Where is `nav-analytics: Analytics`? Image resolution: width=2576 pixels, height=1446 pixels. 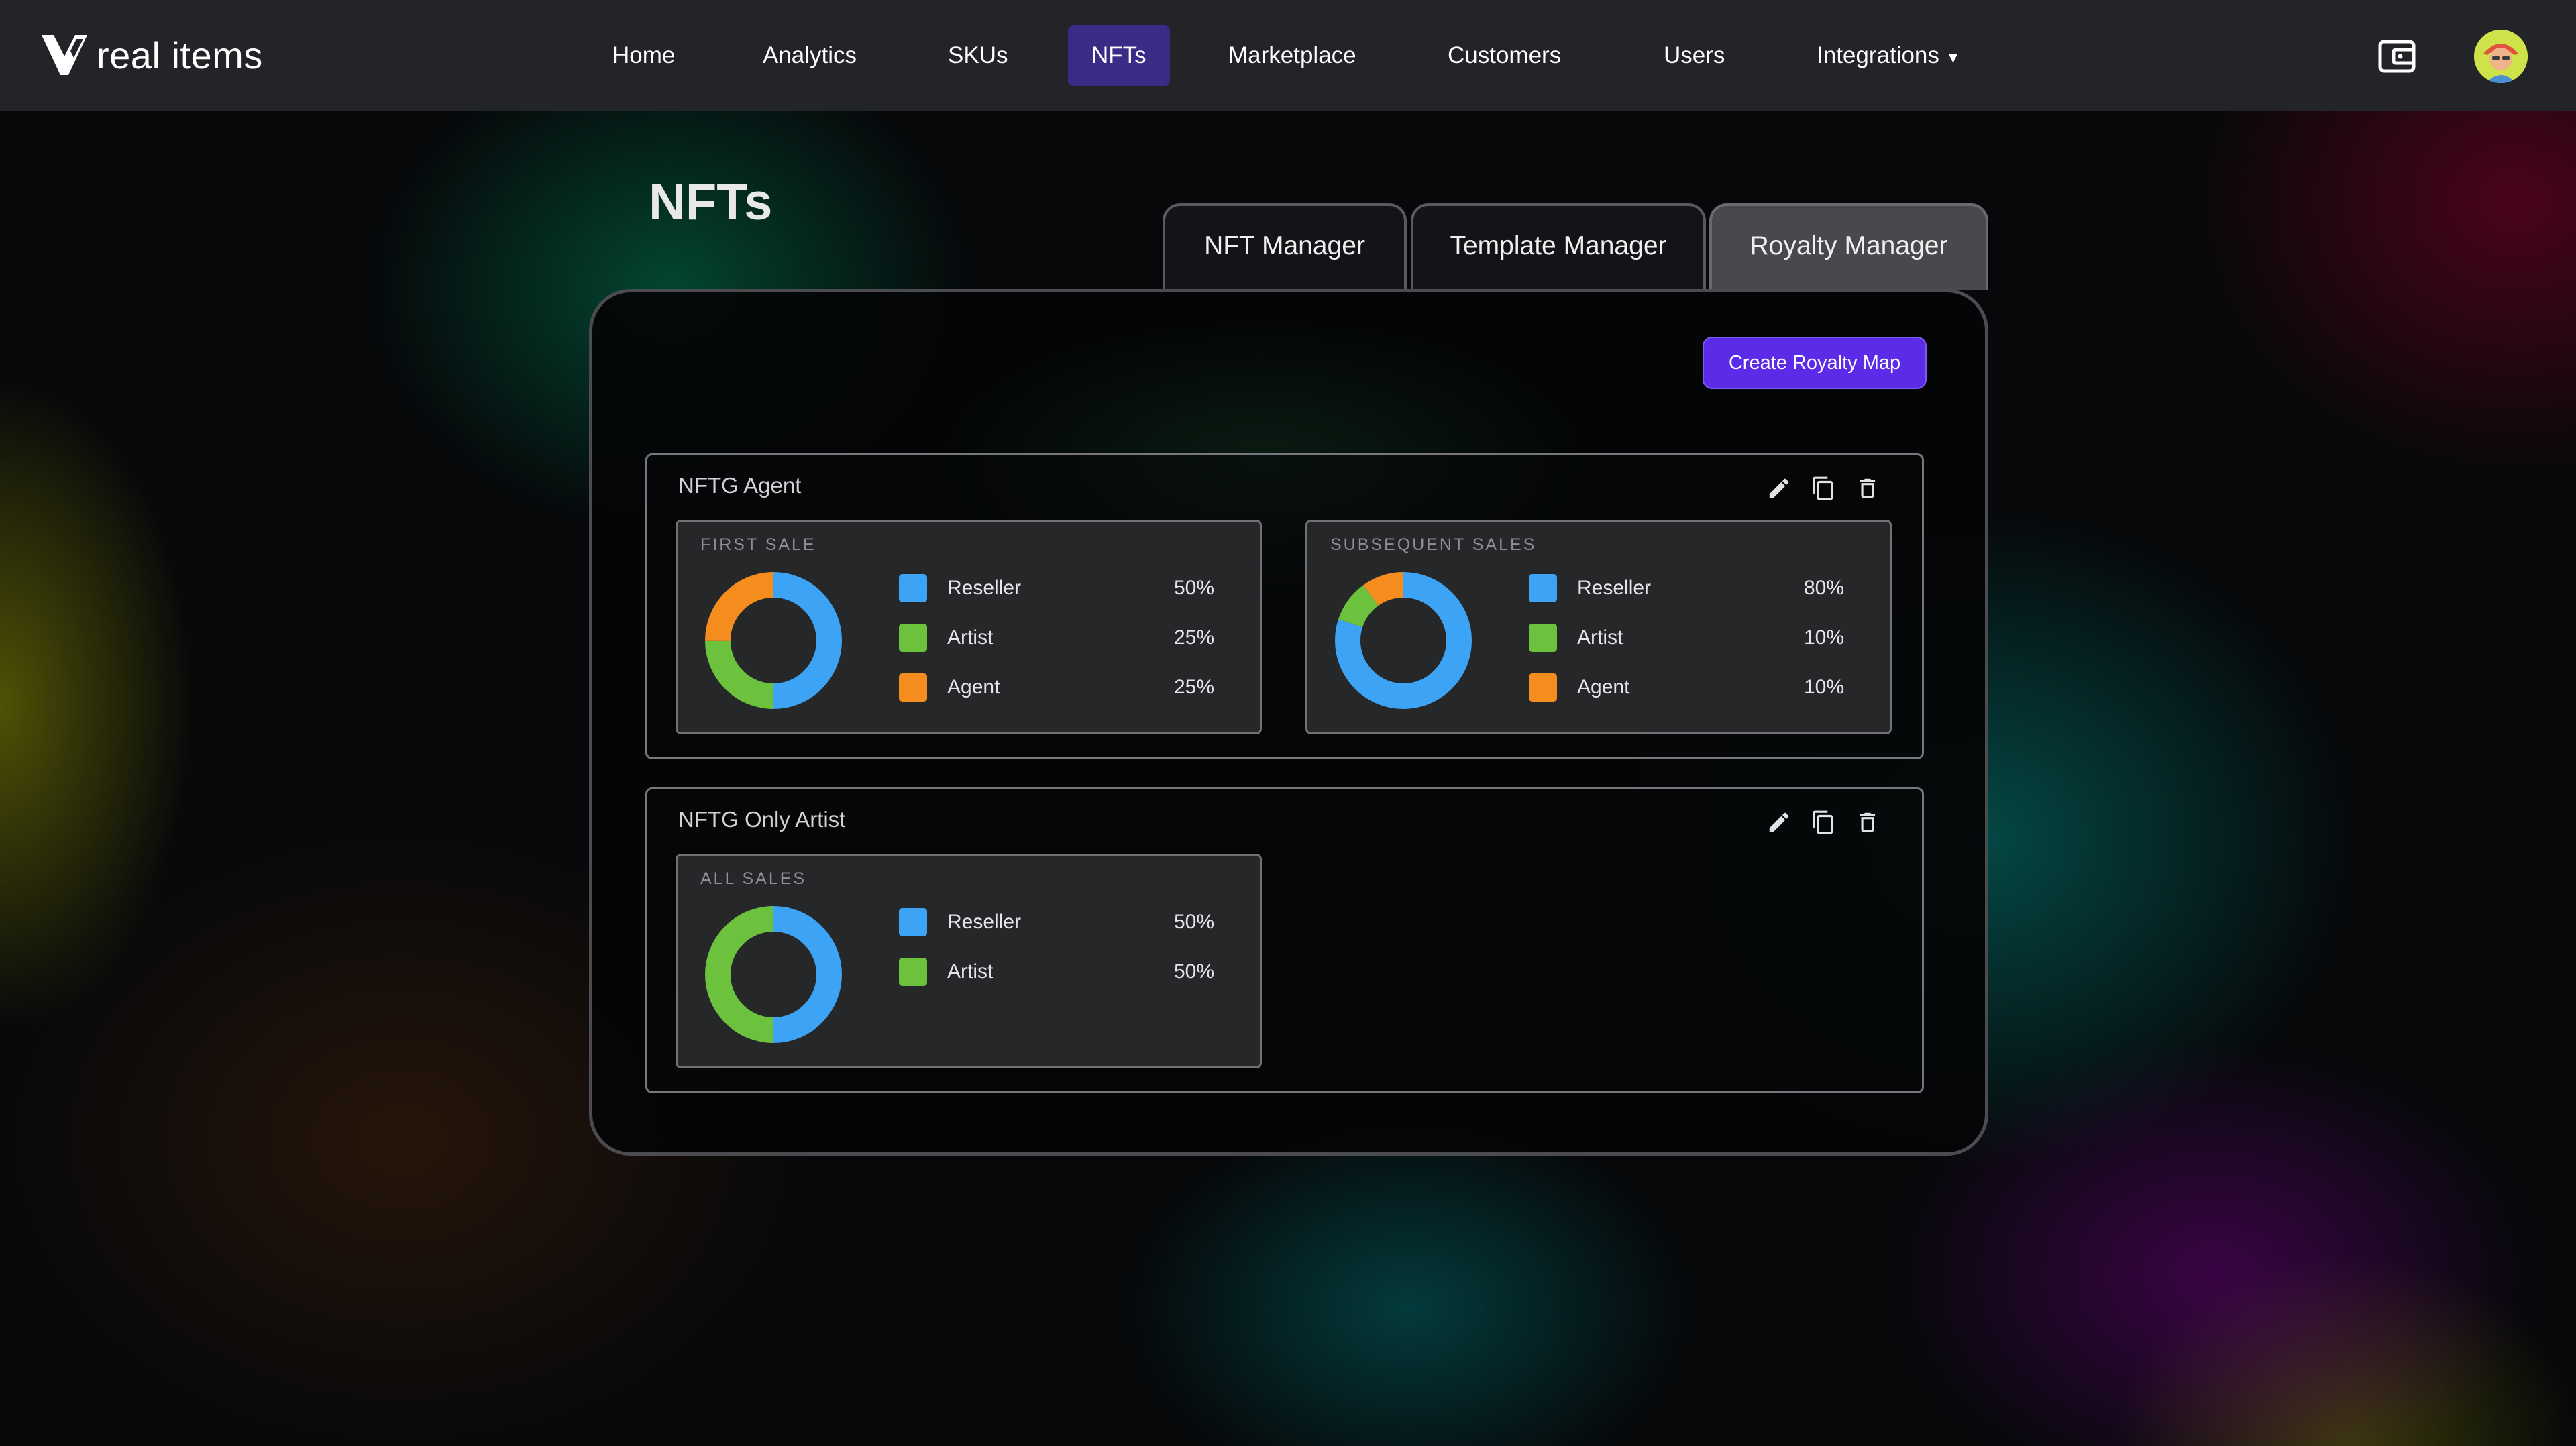 nav-analytics: Analytics is located at coordinates (810, 55).